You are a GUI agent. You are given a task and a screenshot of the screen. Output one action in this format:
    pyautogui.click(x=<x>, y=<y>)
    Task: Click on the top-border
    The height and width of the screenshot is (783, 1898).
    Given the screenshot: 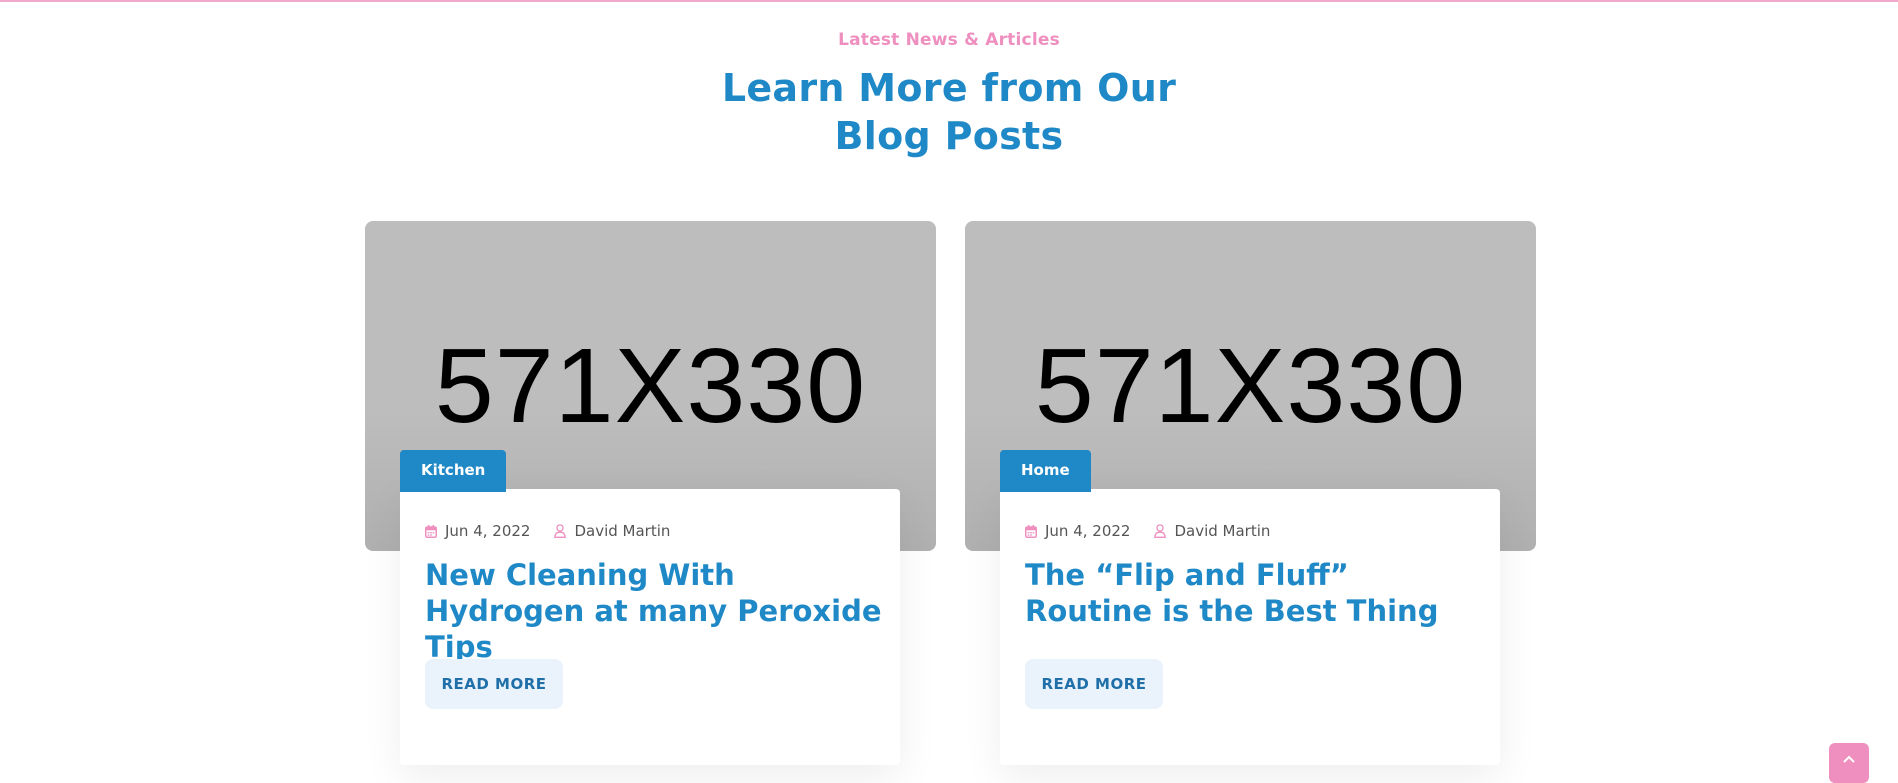 What is the action you would take?
    pyautogui.click(x=949, y=1)
    